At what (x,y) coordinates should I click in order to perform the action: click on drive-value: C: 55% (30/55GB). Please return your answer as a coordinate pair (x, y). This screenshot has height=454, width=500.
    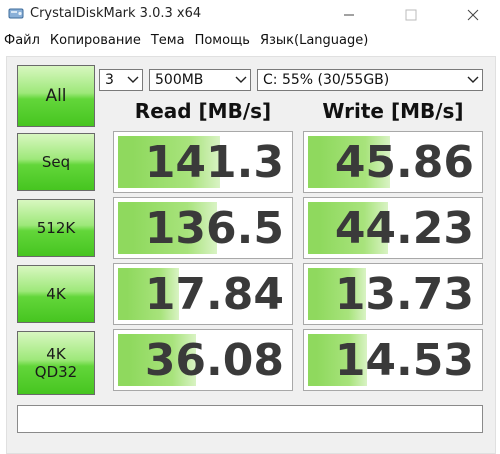
    Looking at the image, I should click on (326, 80).